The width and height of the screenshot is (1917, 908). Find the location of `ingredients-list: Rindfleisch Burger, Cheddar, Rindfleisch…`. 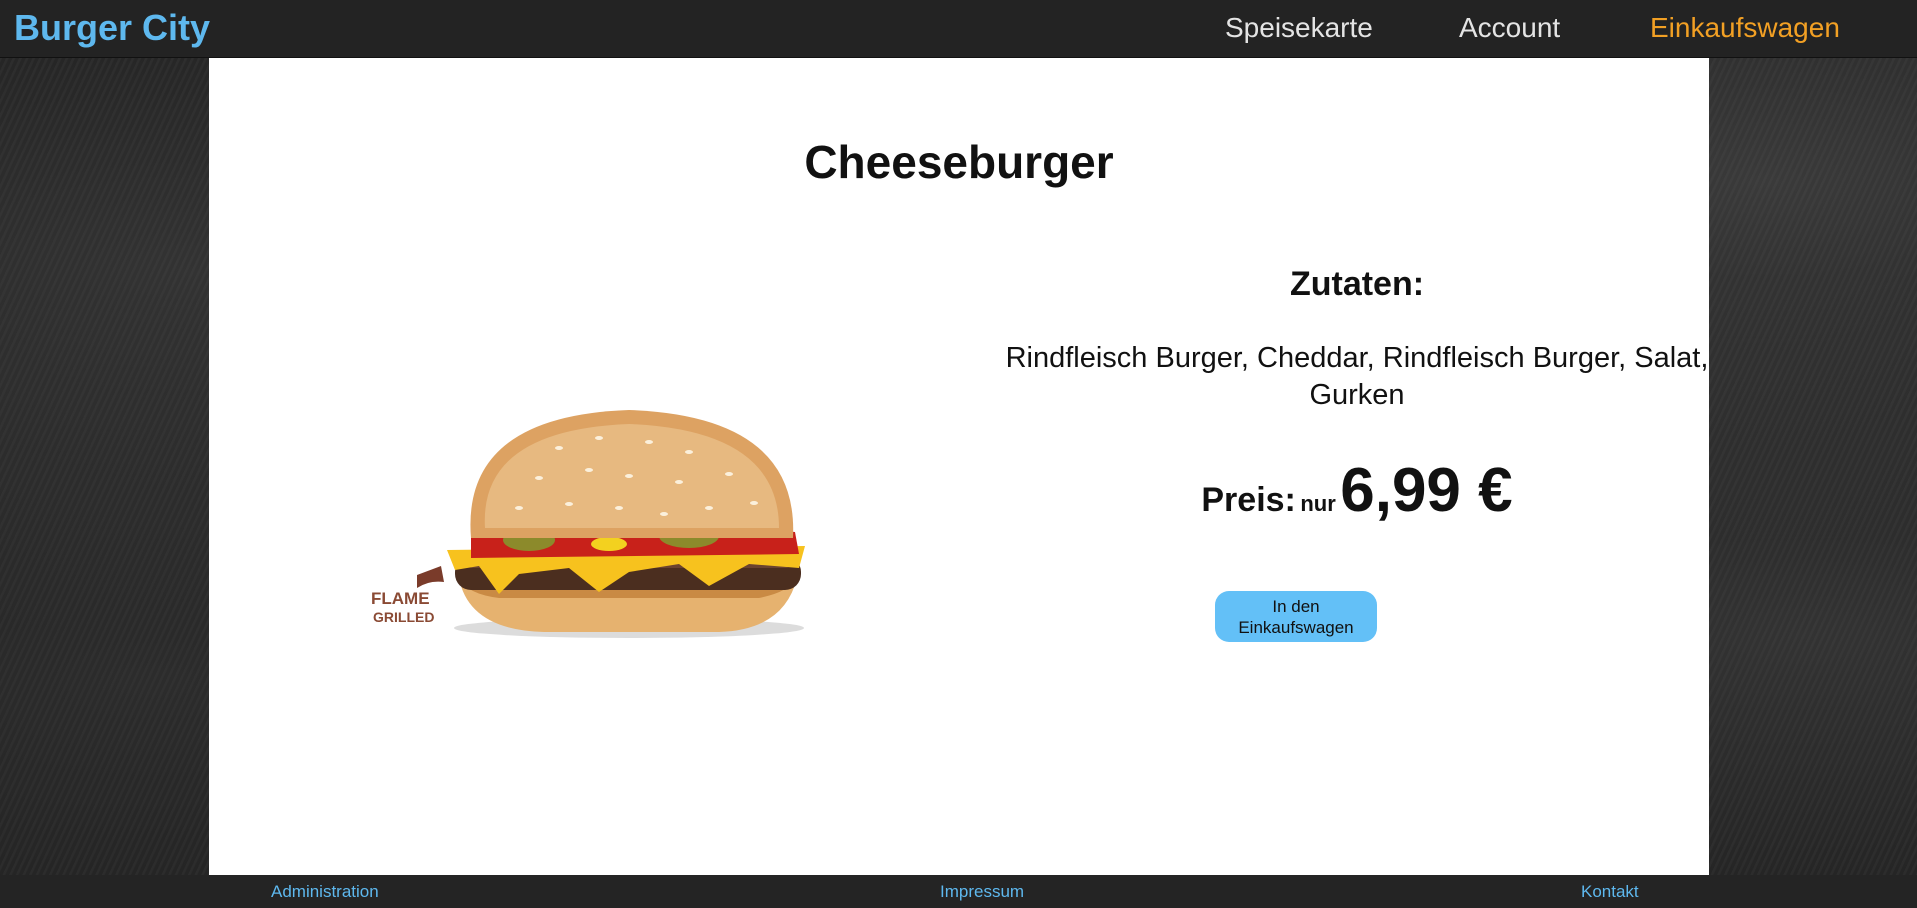

ingredients-list: Rindfleisch Burger, Cheddar, Rindfleisch… is located at coordinates (1357, 376).